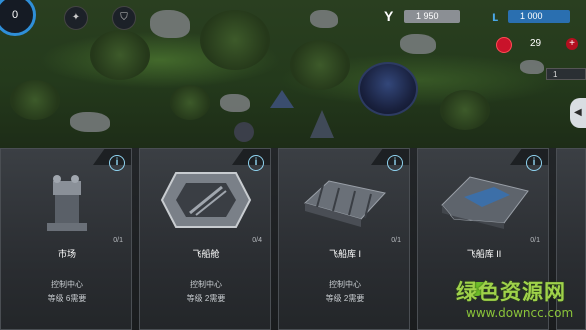 Image resolution: width=586 pixels, height=330 pixels. What do you see at coordinates (504, 45) in the screenshot?
I see `gem-icon` at bounding box center [504, 45].